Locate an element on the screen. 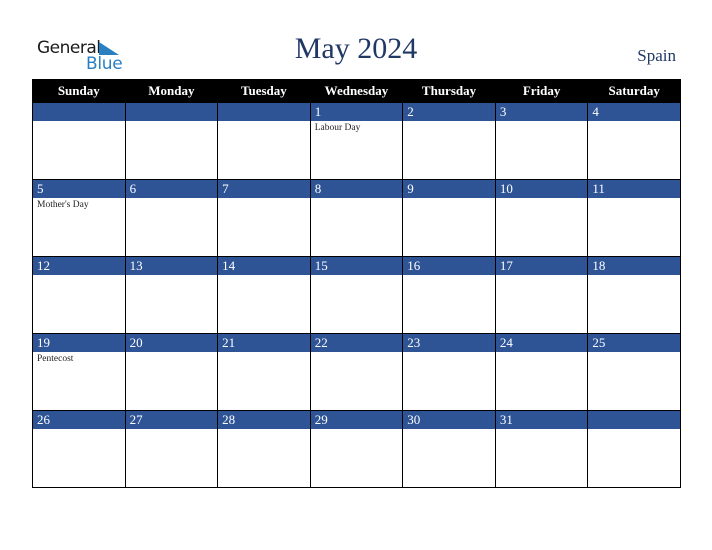 The height and width of the screenshot is (550, 712). day-cell: 28 is located at coordinates (264, 449).